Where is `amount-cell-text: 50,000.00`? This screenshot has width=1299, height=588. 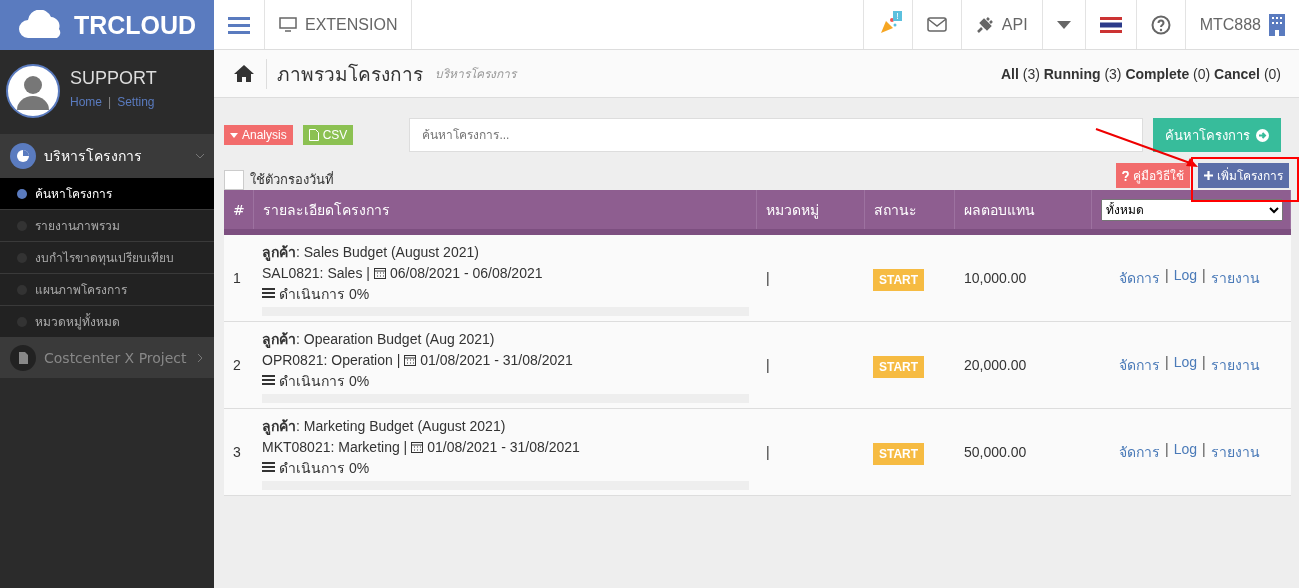 amount-cell-text: 50,000.00 is located at coordinates (995, 452).